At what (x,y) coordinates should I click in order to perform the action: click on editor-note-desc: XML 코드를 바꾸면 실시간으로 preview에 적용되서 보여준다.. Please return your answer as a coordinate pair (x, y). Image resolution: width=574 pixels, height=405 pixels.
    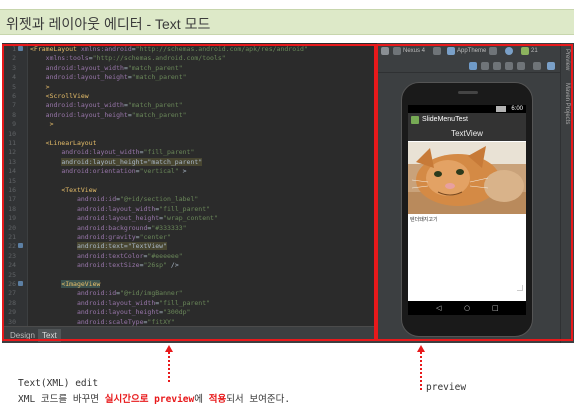
    Looking at the image, I should click on (154, 398).